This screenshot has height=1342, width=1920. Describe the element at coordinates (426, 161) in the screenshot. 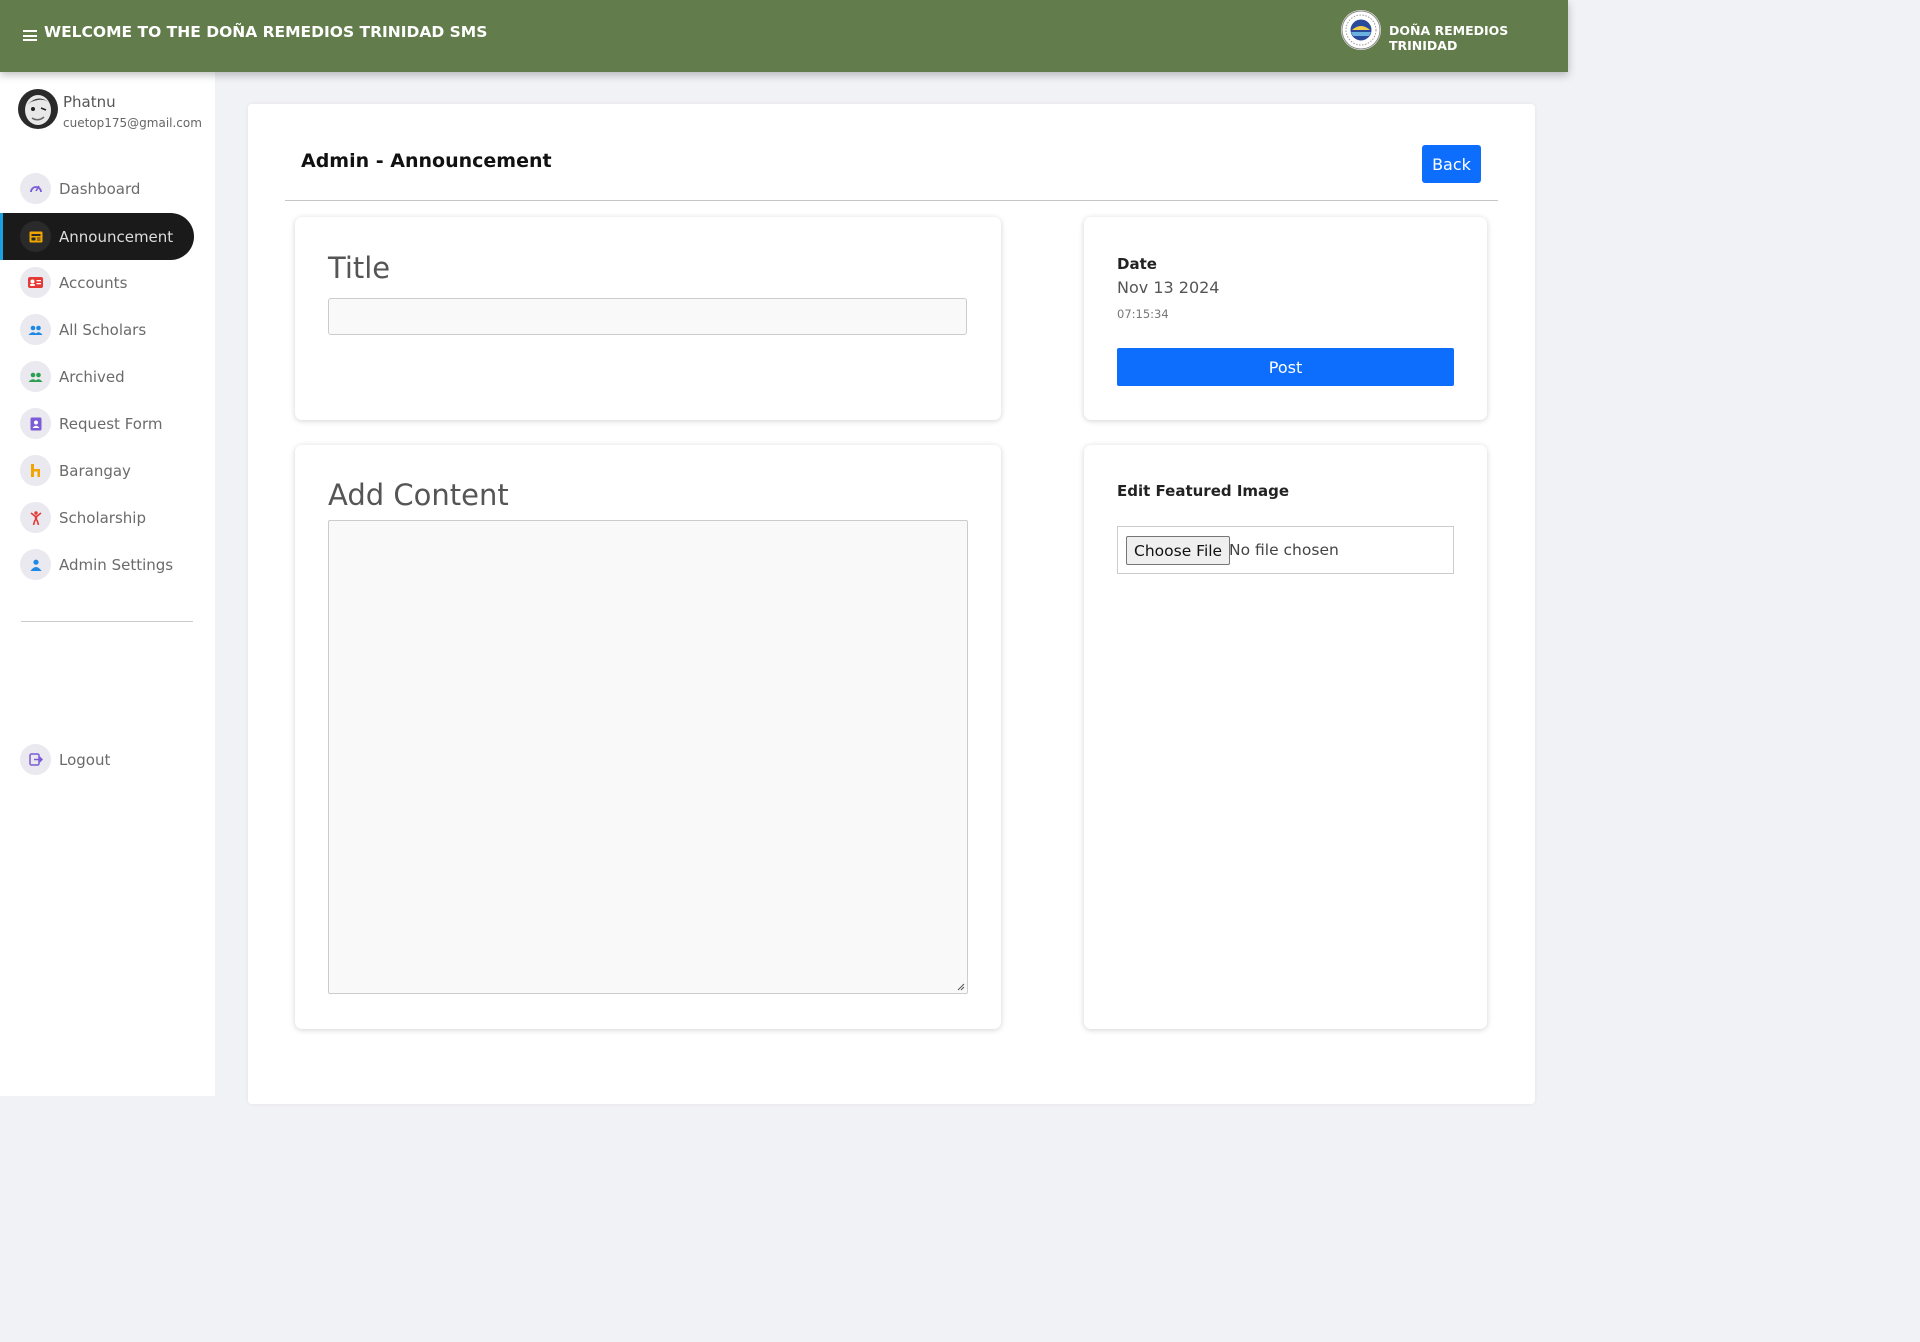

I see `page-title: Admin - Announcement` at that location.